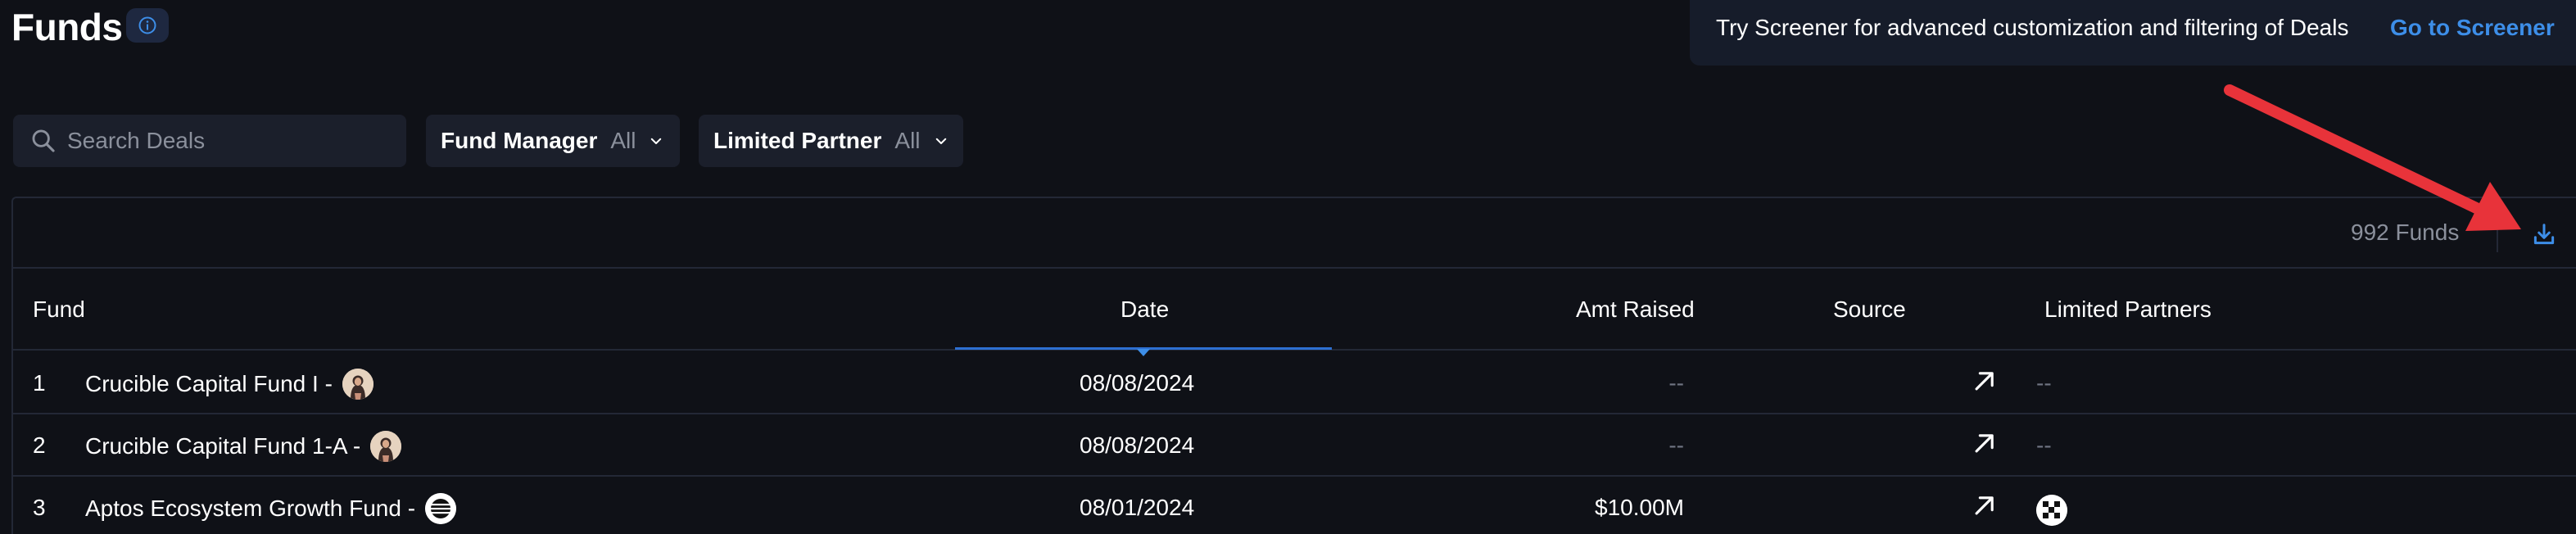 This screenshot has width=2576, height=534. I want to click on funds-count: 992 Funds, so click(2405, 232).